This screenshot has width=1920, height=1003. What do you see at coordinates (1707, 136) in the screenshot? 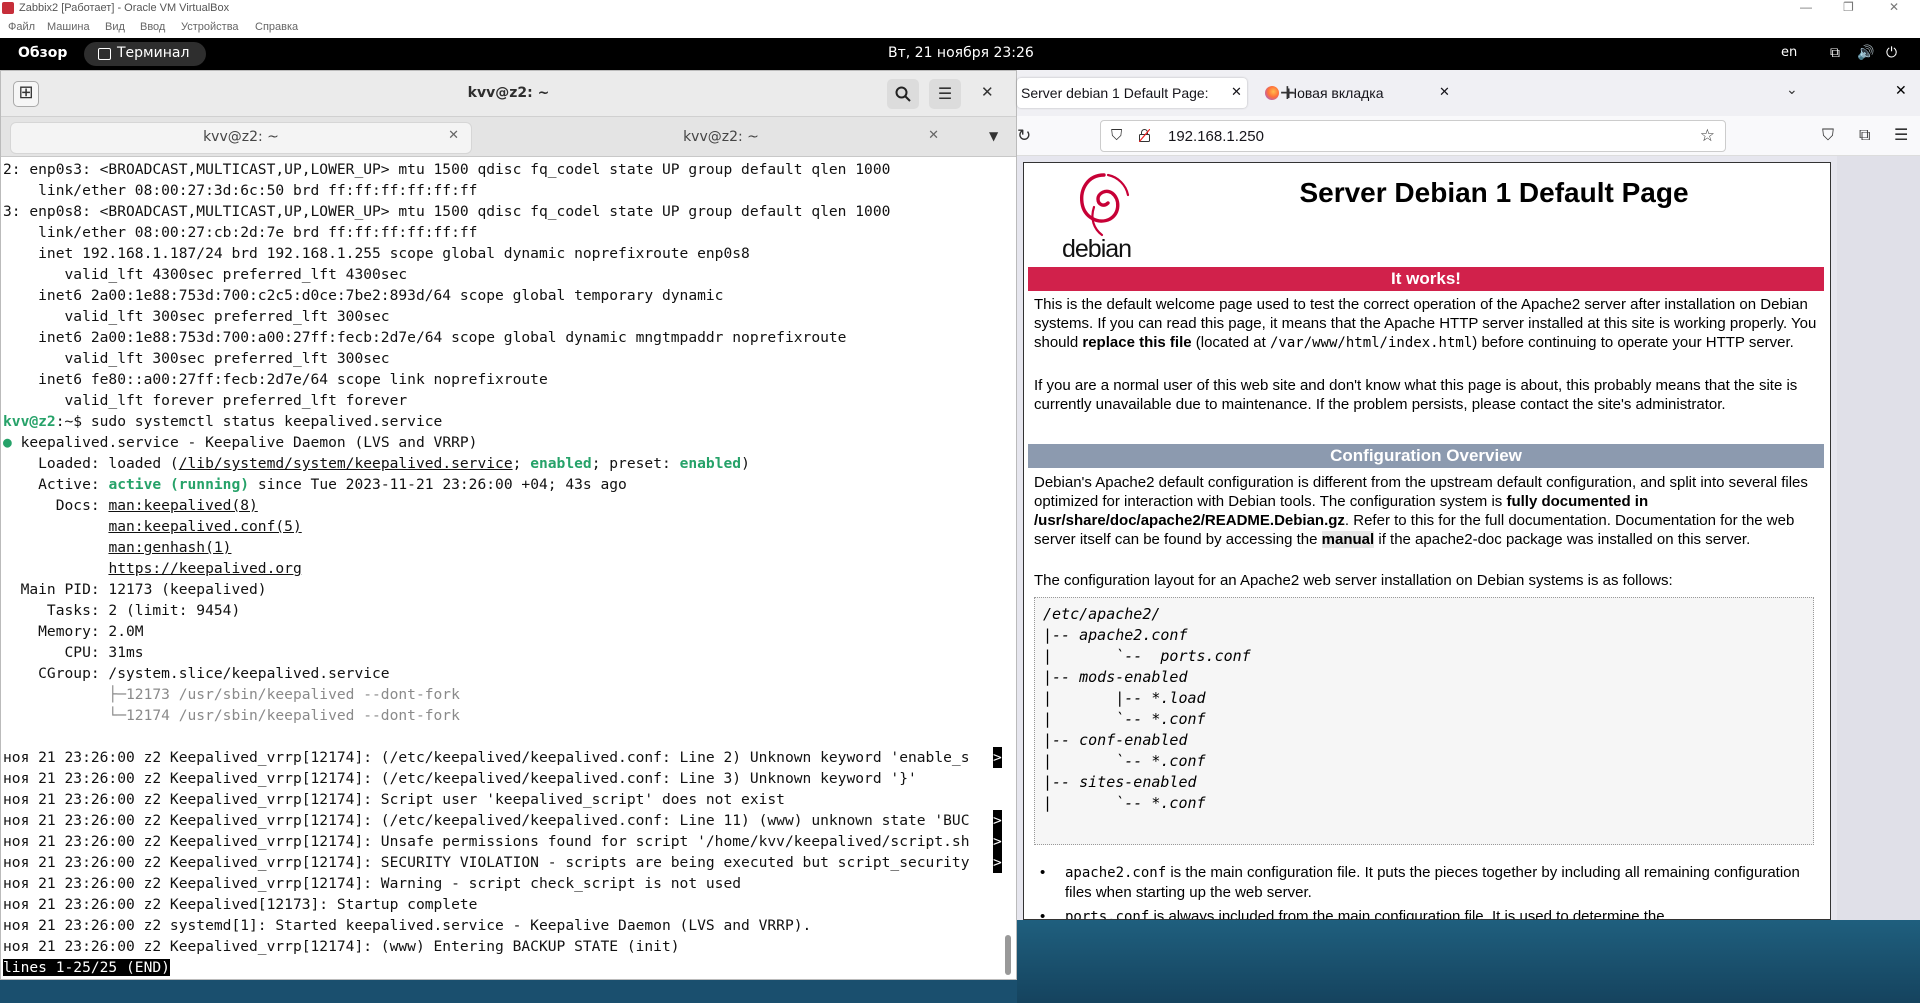
I see `bookmark-star-icon: ☆` at bounding box center [1707, 136].